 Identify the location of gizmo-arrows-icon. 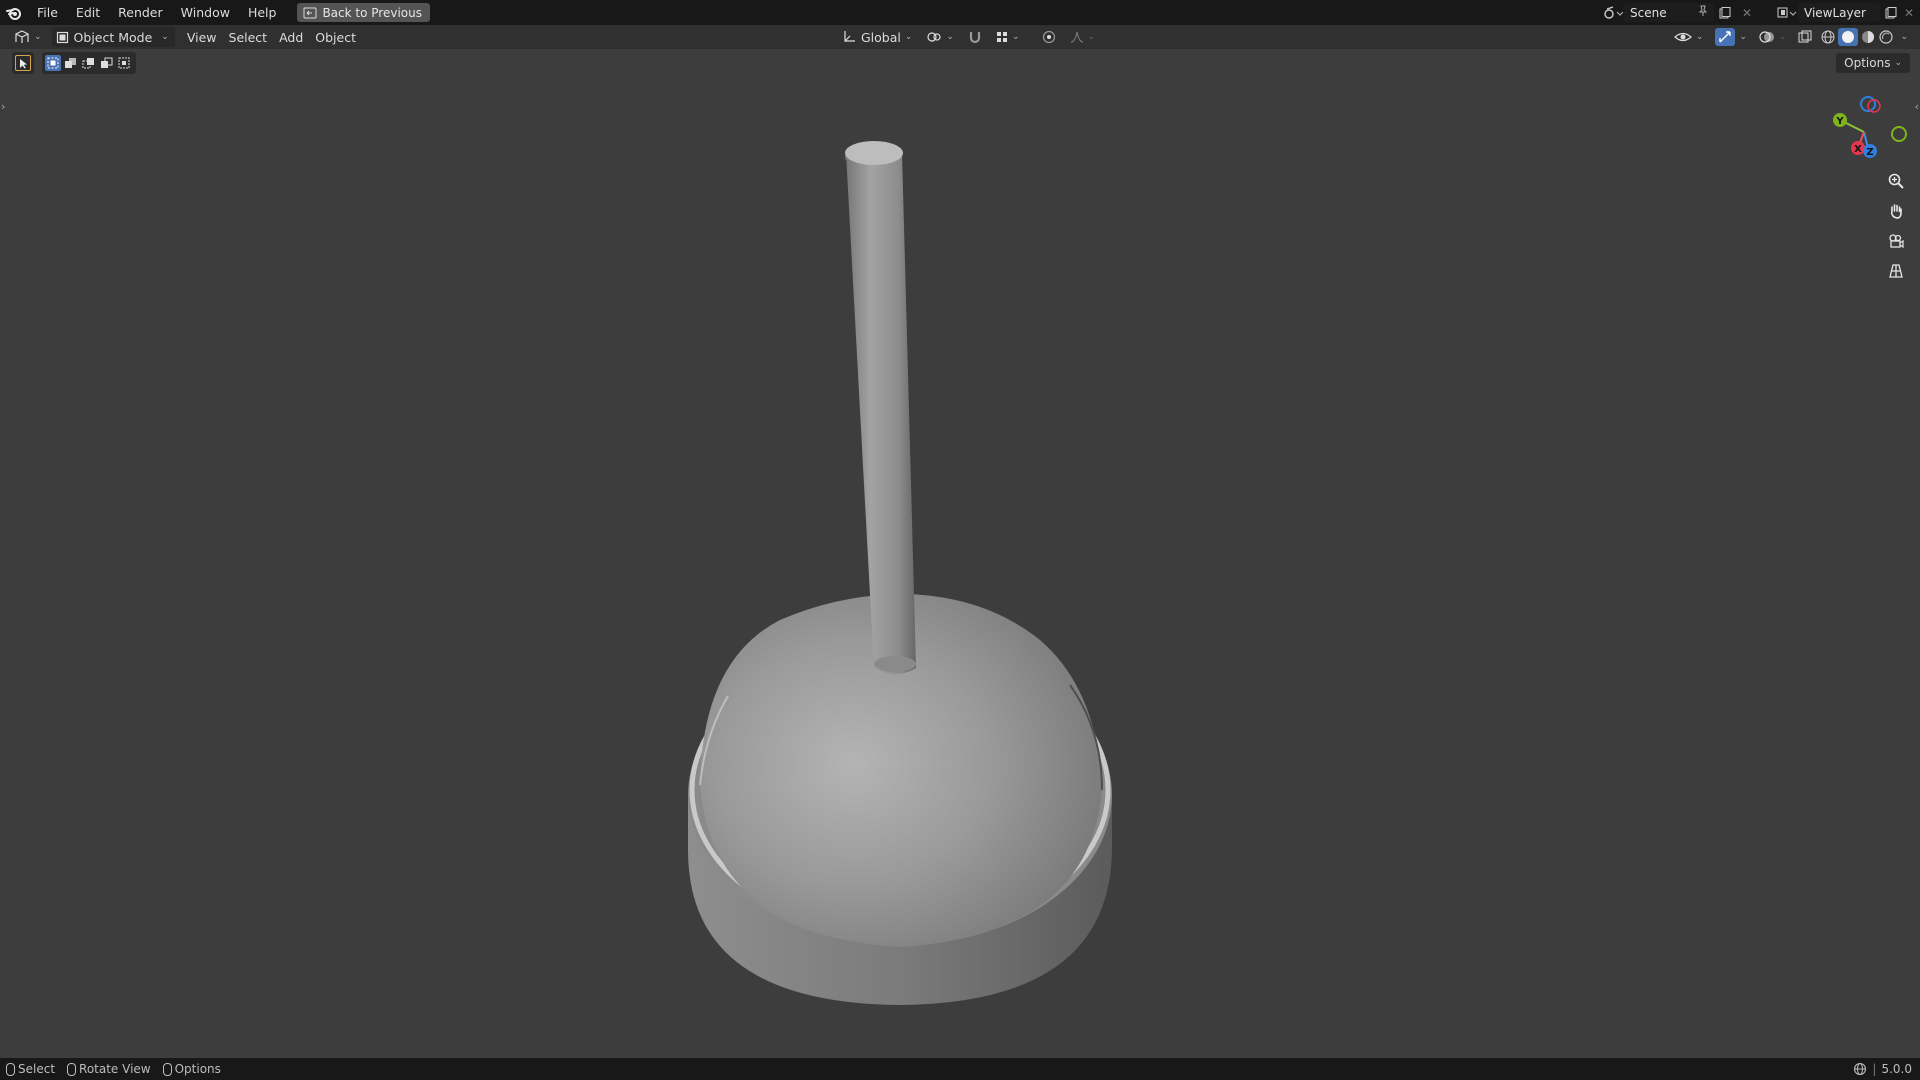
(1725, 37).